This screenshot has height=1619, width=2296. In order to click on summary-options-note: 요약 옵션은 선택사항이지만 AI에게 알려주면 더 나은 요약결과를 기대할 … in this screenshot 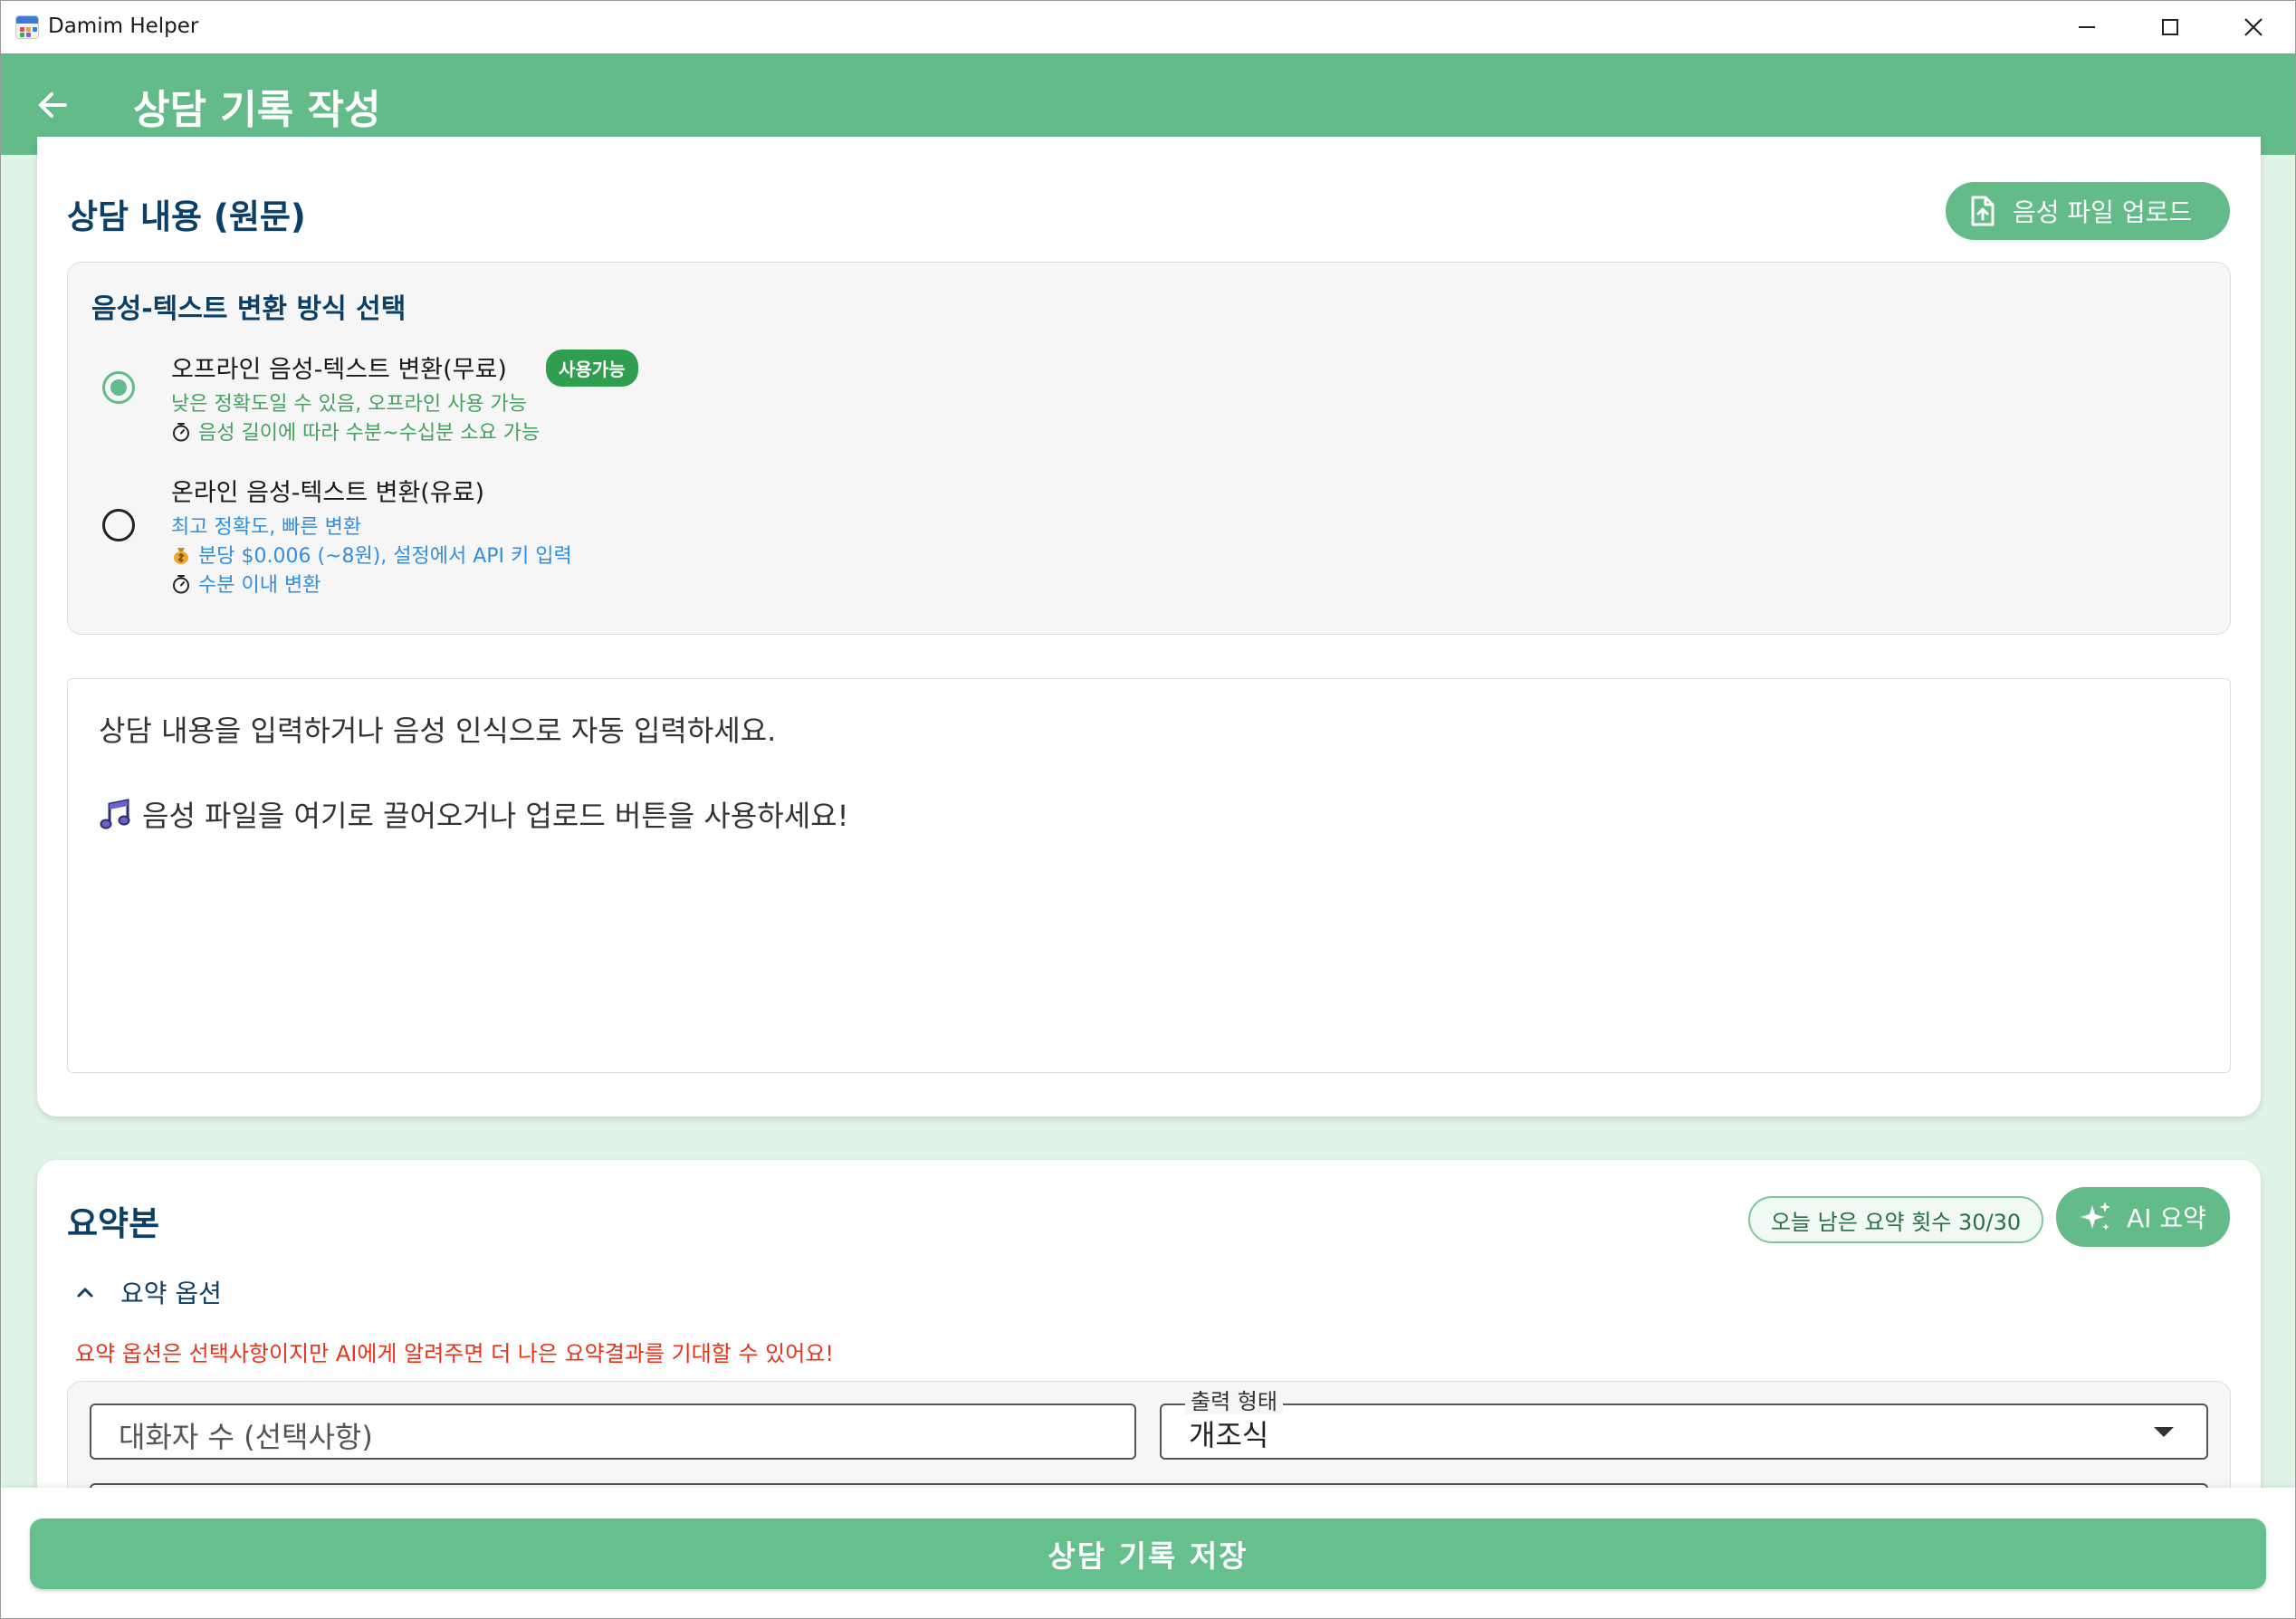, I will do `click(455, 1353)`.